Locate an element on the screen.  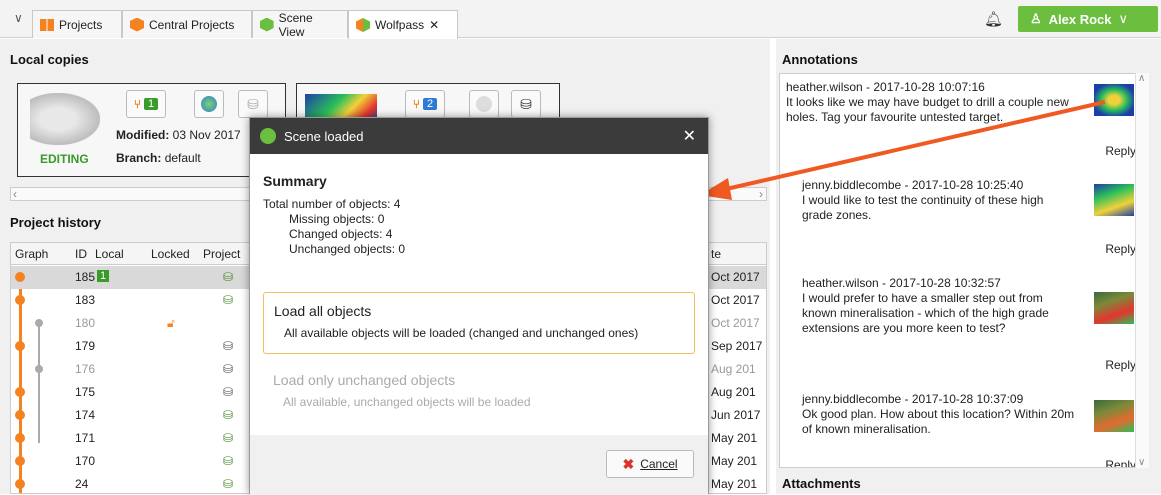
unchanged-objects: Unchanged objects: 0 is located at coordinates (347, 249).